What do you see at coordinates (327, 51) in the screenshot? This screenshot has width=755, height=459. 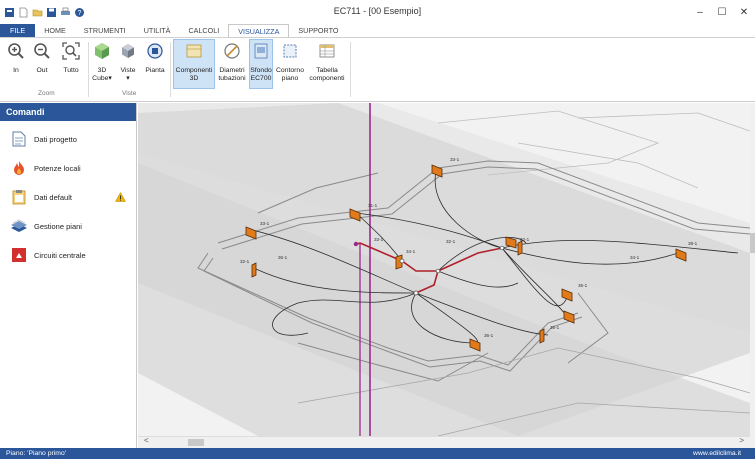 I see `table-icon` at bounding box center [327, 51].